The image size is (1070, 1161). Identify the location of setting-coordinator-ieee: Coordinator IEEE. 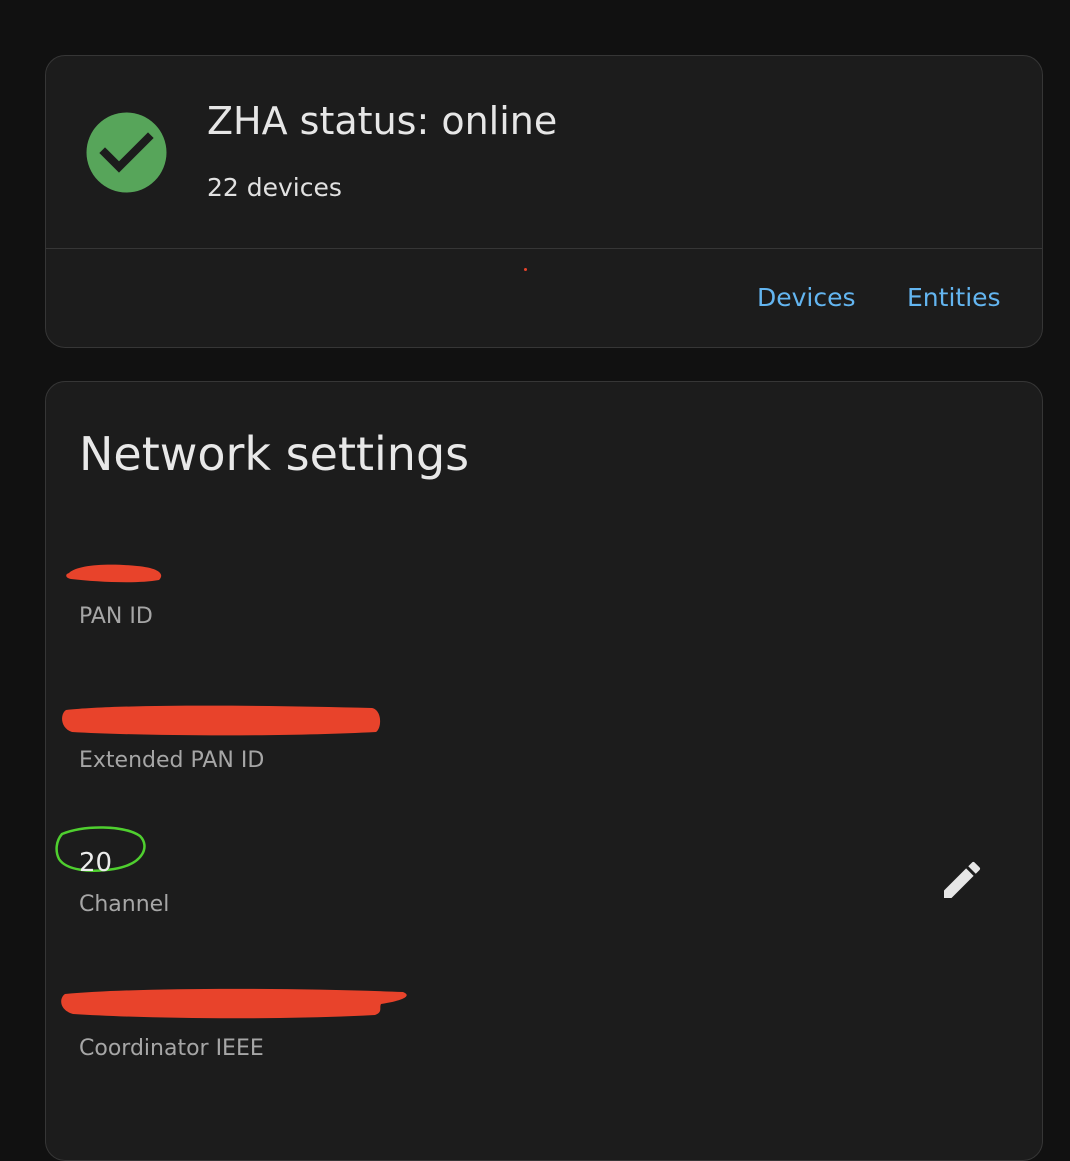
(370, 1029).